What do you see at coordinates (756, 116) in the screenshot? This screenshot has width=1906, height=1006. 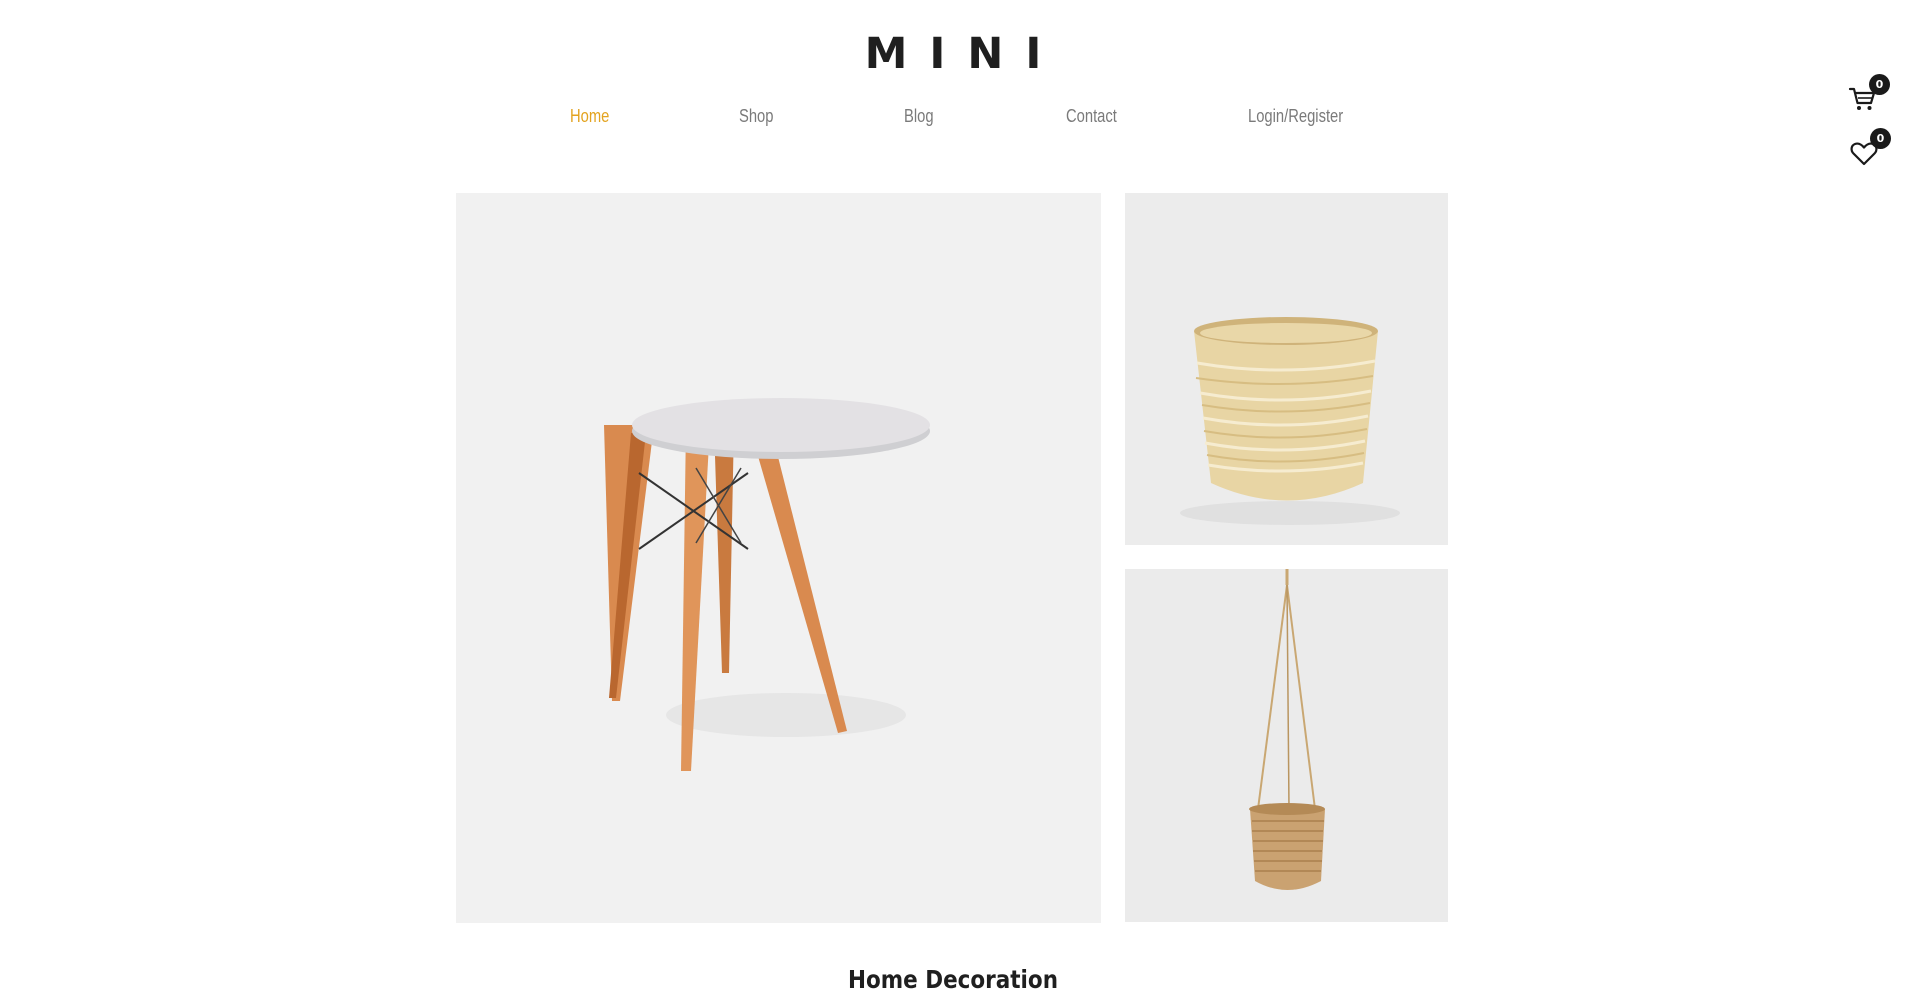 I see `nav-item-shop: Shop` at bounding box center [756, 116].